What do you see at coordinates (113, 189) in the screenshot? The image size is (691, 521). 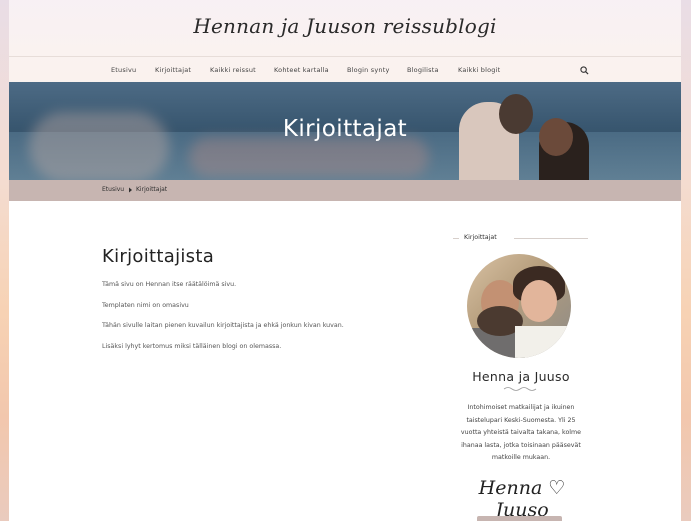 I see `breadcrumb-home-link: Etusivu` at bounding box center [113, 189].